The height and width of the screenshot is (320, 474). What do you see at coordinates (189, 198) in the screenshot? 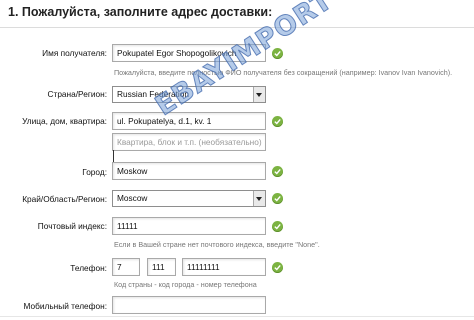
I see `region-select: Moscow` at bounding box center [189, 198].